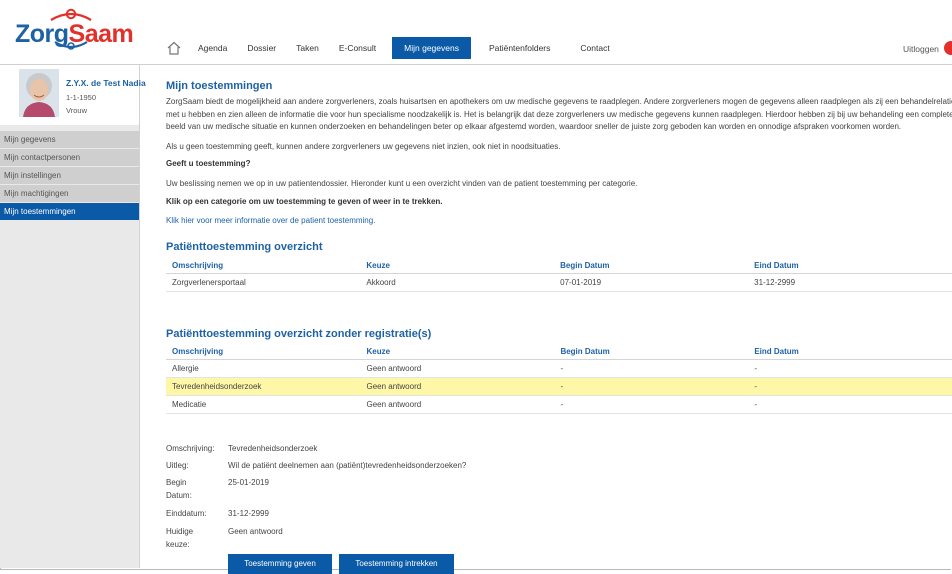 The image size is (952, 574). Describe the element at coordinates (651, 282) in the screenshot. I see `table-cell: 07-01-2019` at that location.